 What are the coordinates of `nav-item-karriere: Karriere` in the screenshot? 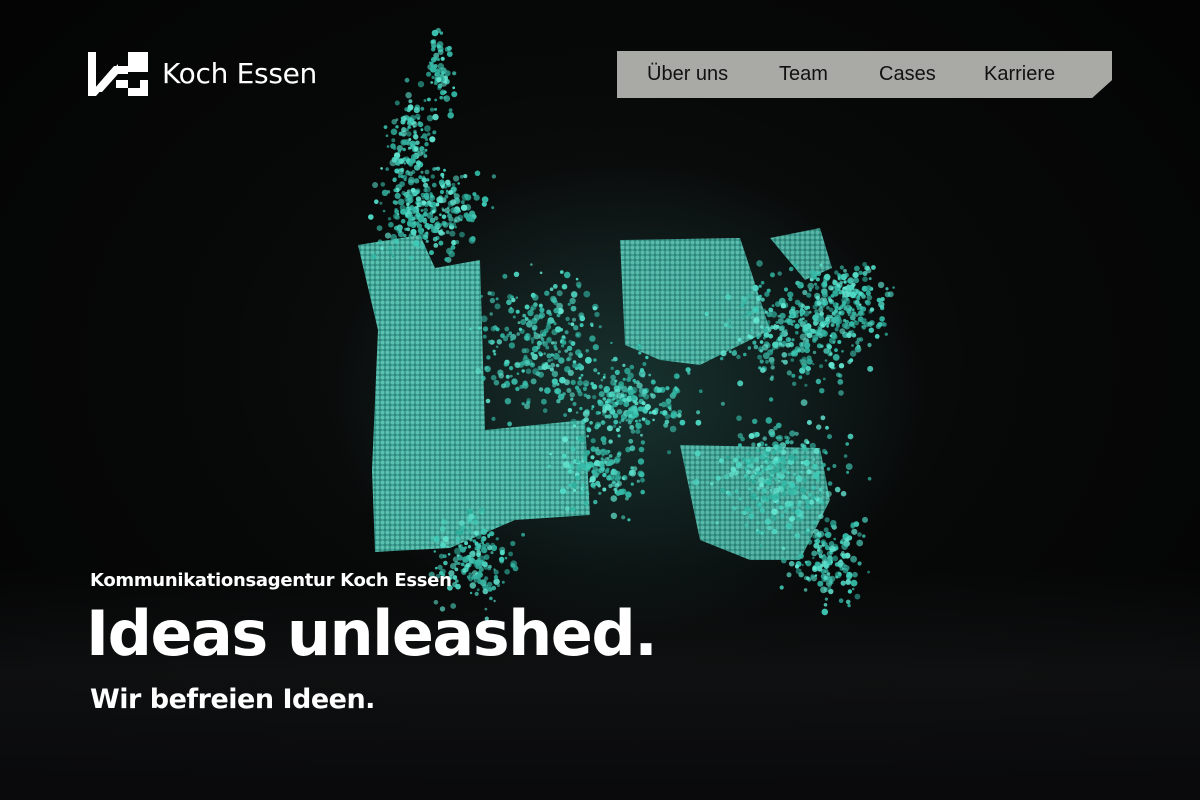 It's located at (1019, 74).